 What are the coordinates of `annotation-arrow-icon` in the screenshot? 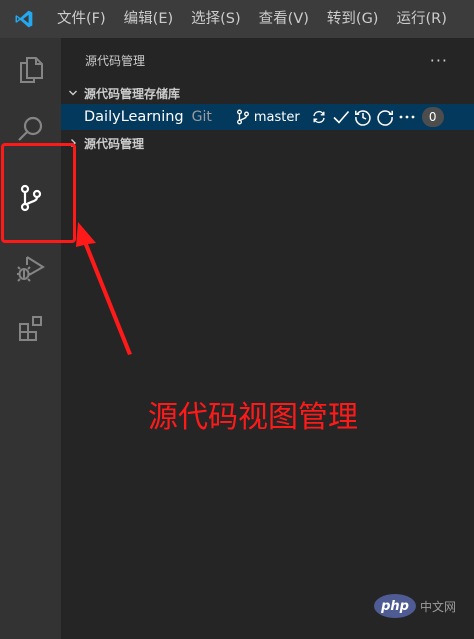 It's located at (104, 288).